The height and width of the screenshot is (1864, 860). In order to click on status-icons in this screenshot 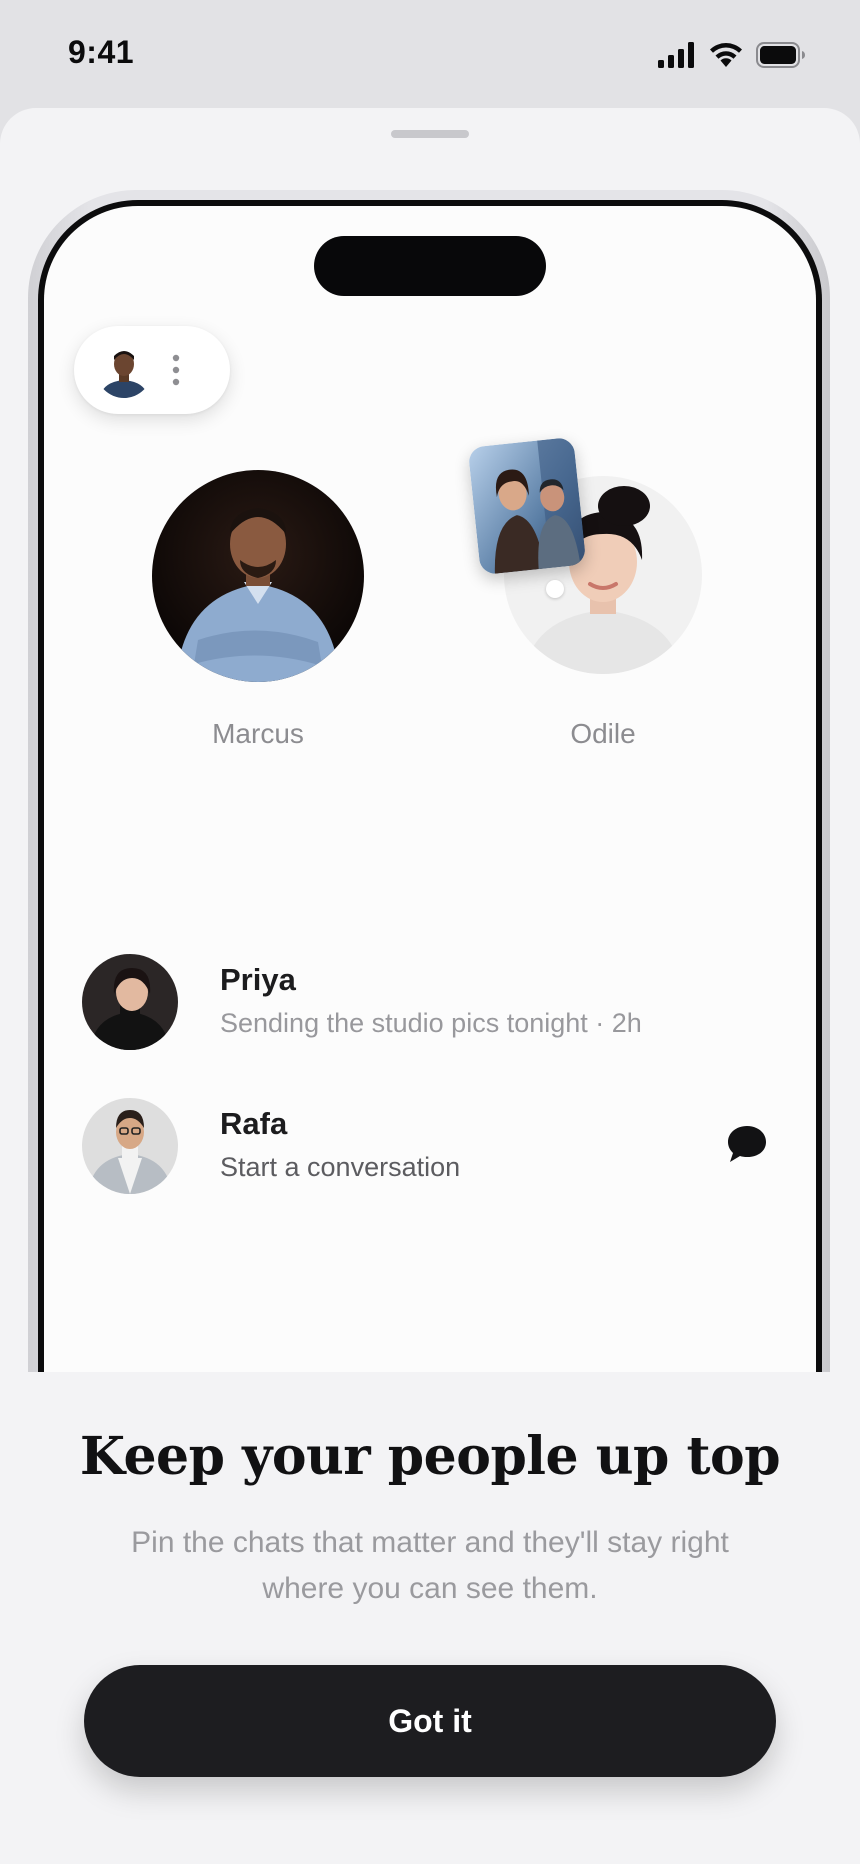, I will do `click(732, 55)`.